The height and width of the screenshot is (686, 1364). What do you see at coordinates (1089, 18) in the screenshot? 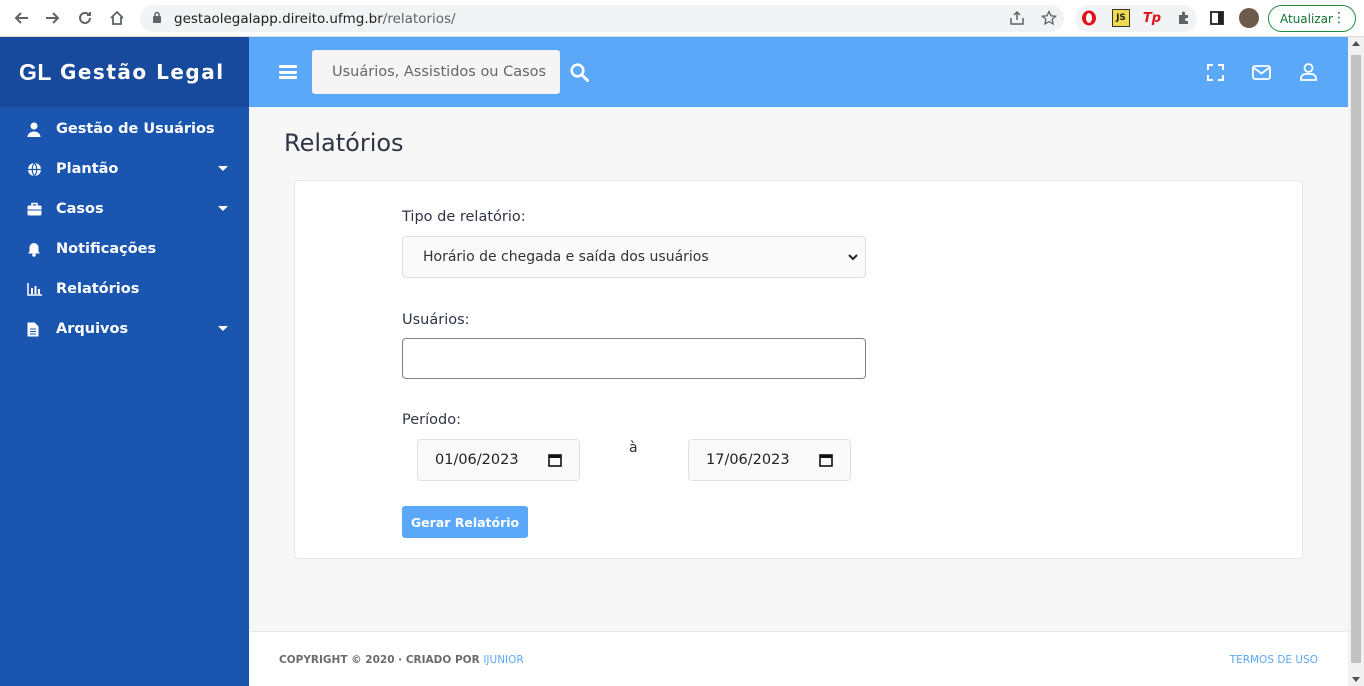
I see `opera-icon` at bounding box center [1089, 18].